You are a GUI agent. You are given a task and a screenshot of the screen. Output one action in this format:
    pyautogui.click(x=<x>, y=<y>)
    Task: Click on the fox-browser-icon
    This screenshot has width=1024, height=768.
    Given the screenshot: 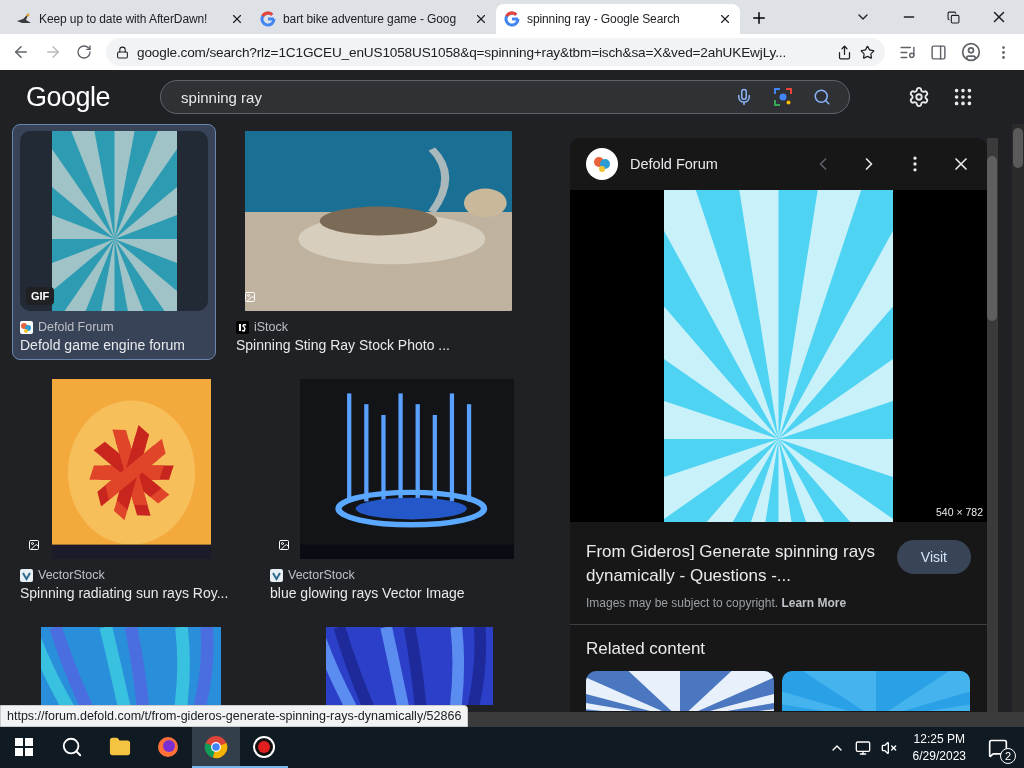 What is the action you would take?
    pyautogui.click(x=168, y=746)
    